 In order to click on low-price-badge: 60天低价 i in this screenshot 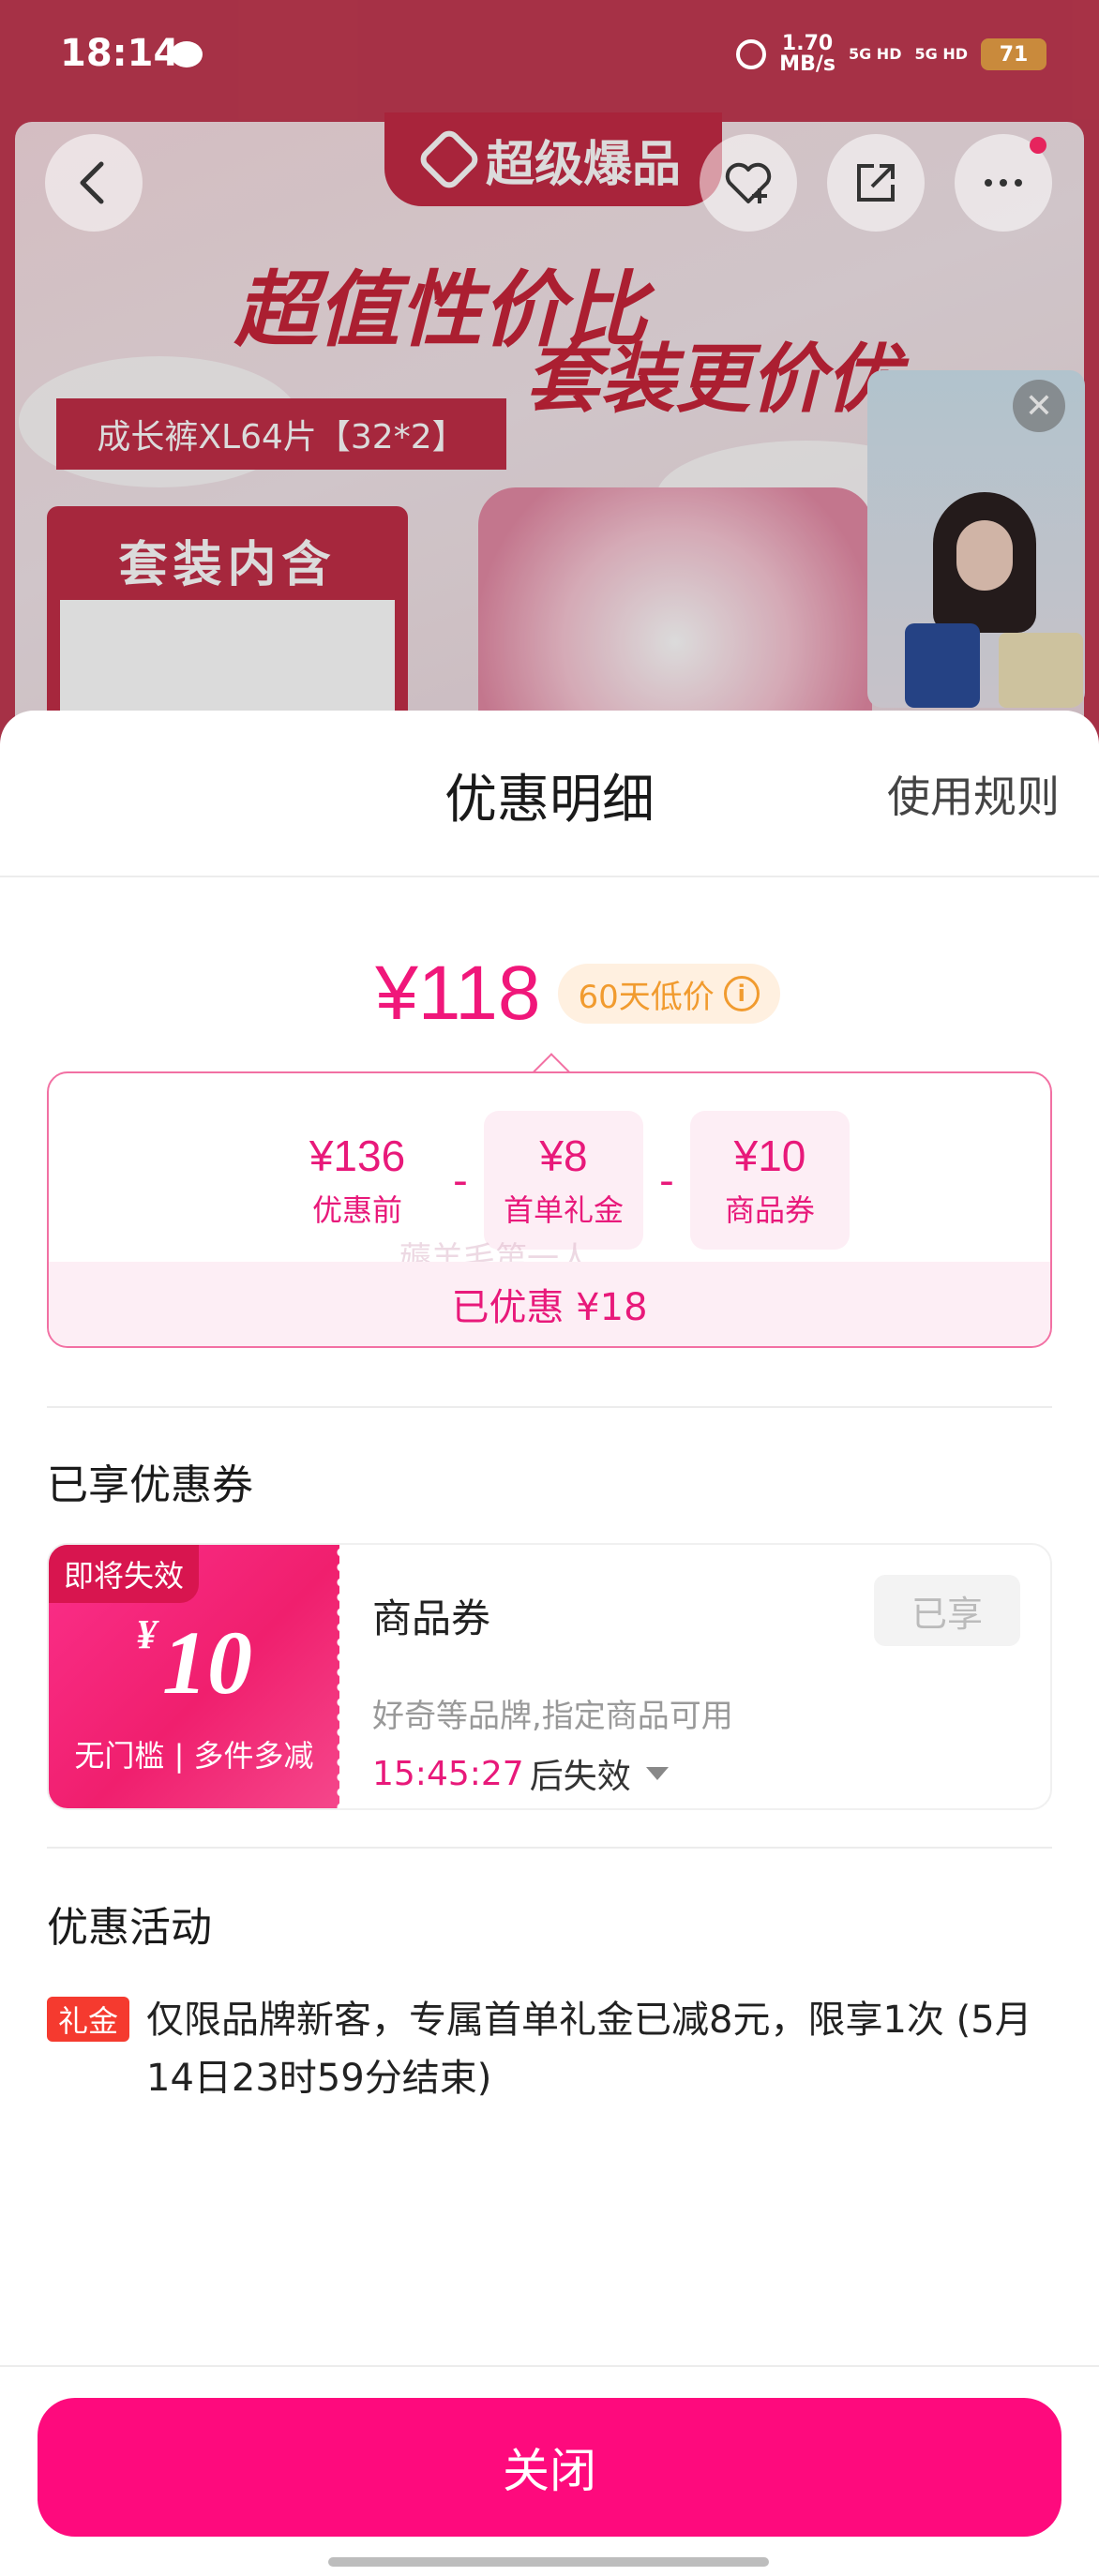, I will do `click(668, 994)`.